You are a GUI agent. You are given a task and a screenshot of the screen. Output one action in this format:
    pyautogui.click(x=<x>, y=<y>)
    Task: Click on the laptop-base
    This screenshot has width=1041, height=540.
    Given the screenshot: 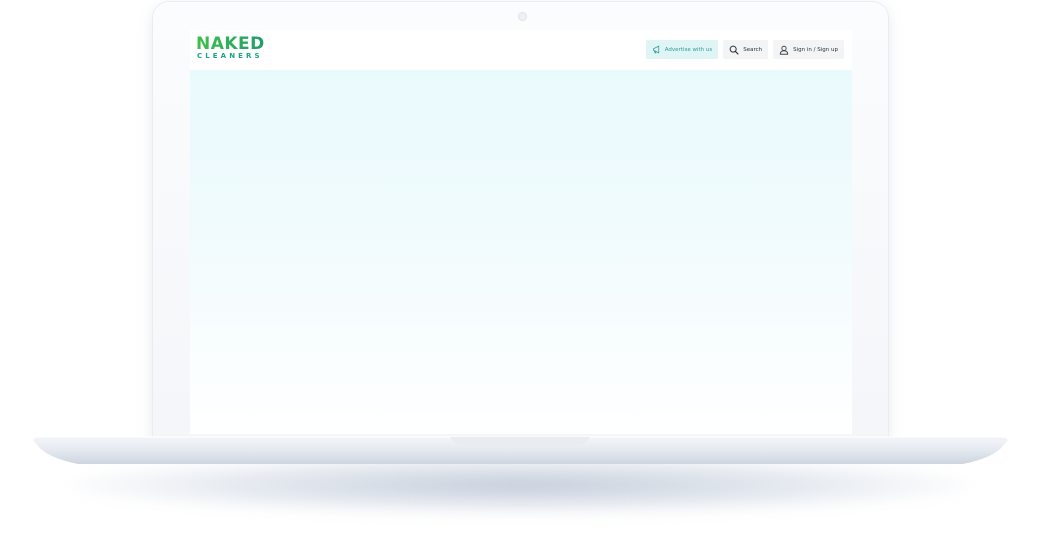 What is the action you would take?
    pyautogui.click(x=520, y=451)
    